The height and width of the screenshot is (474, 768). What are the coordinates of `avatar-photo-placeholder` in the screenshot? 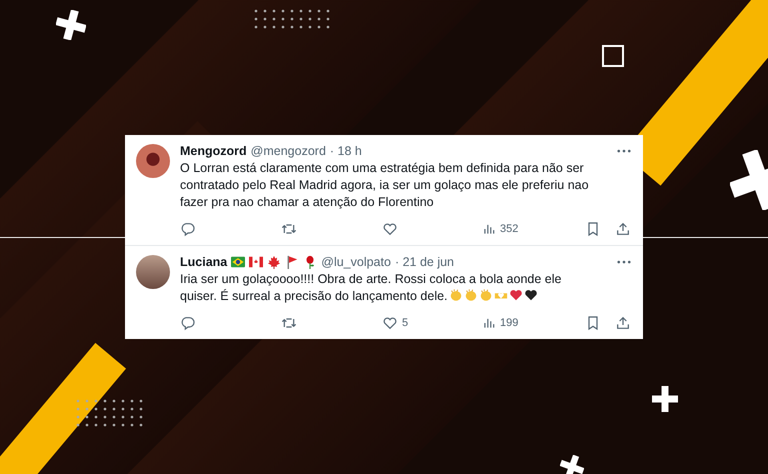 It's located at (153, 272).